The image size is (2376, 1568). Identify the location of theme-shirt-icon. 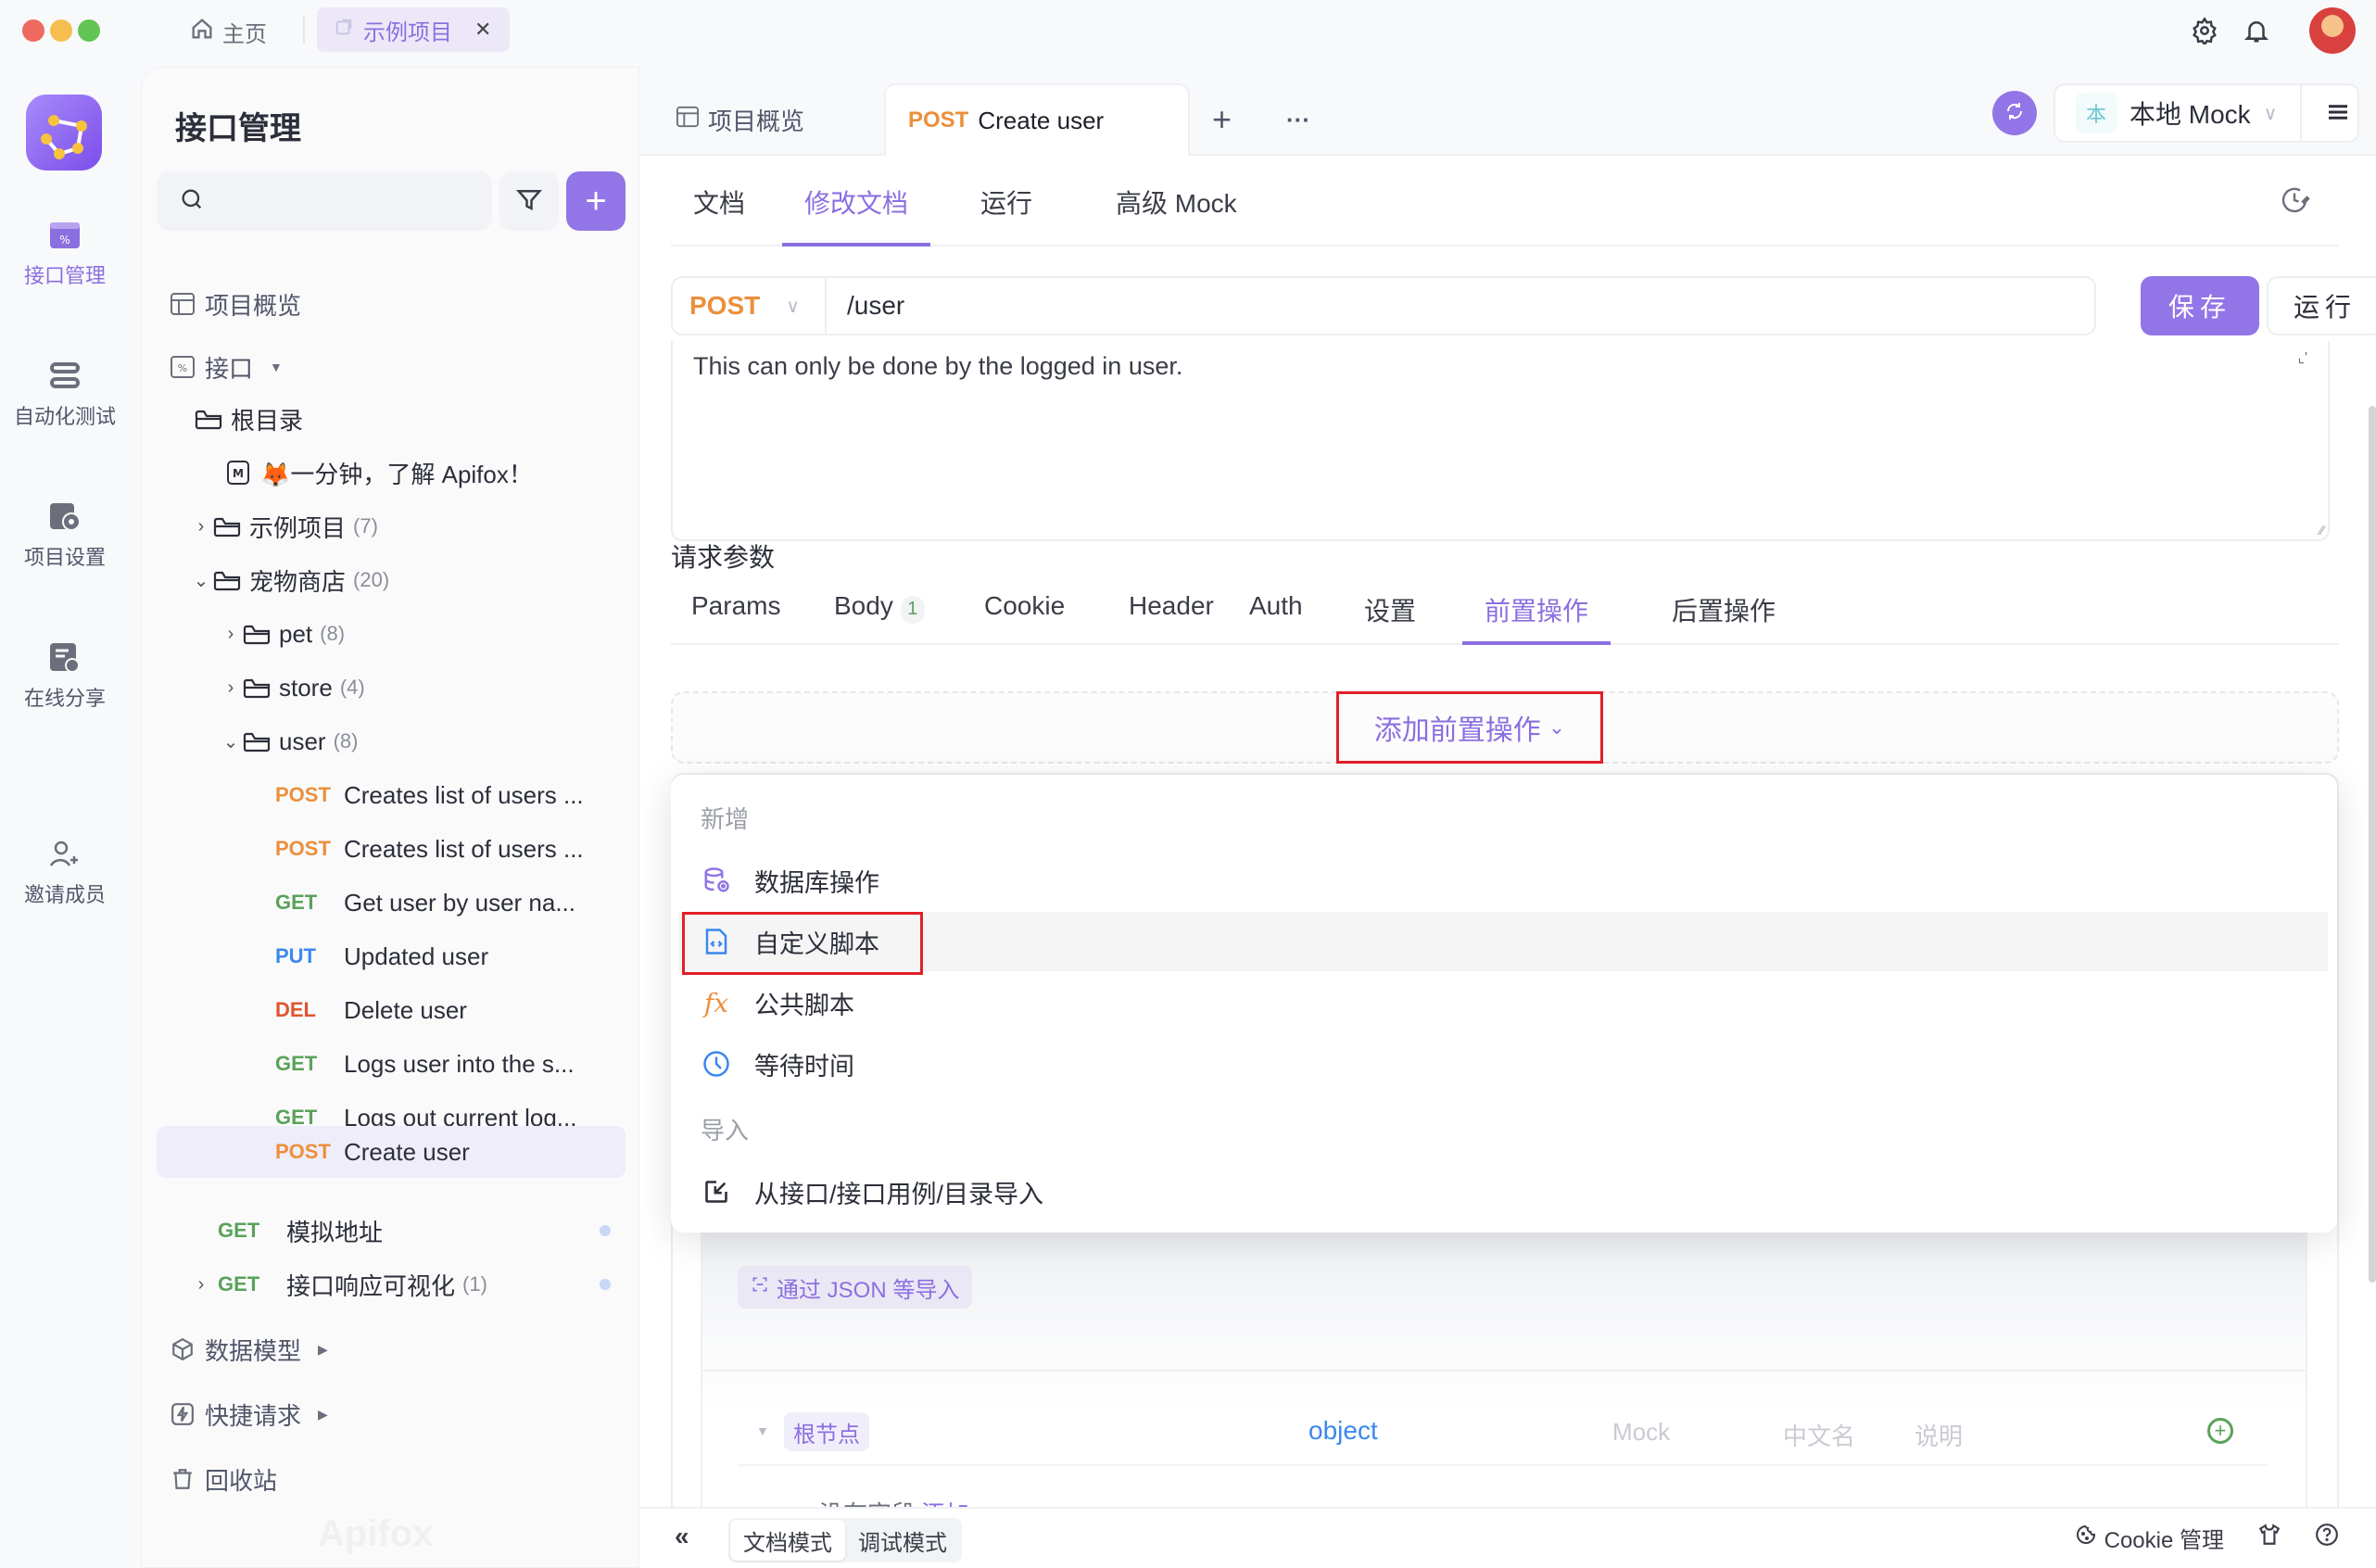
(2269, 1538).